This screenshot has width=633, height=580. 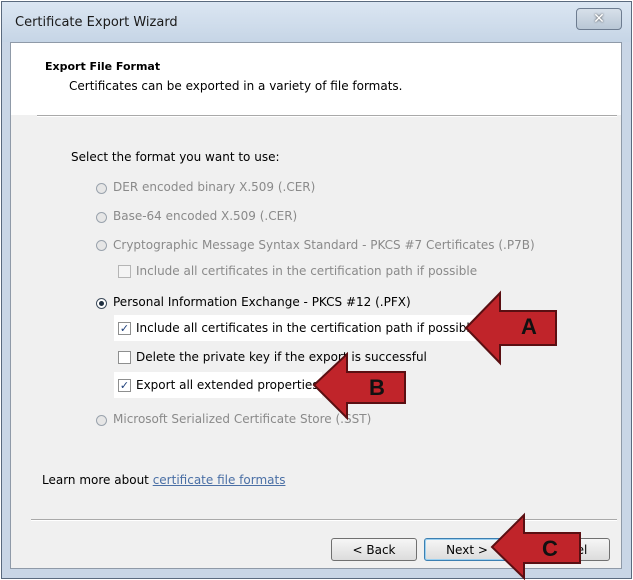 I want to click on page-title: Export File Format, so click(x=103, y=66).